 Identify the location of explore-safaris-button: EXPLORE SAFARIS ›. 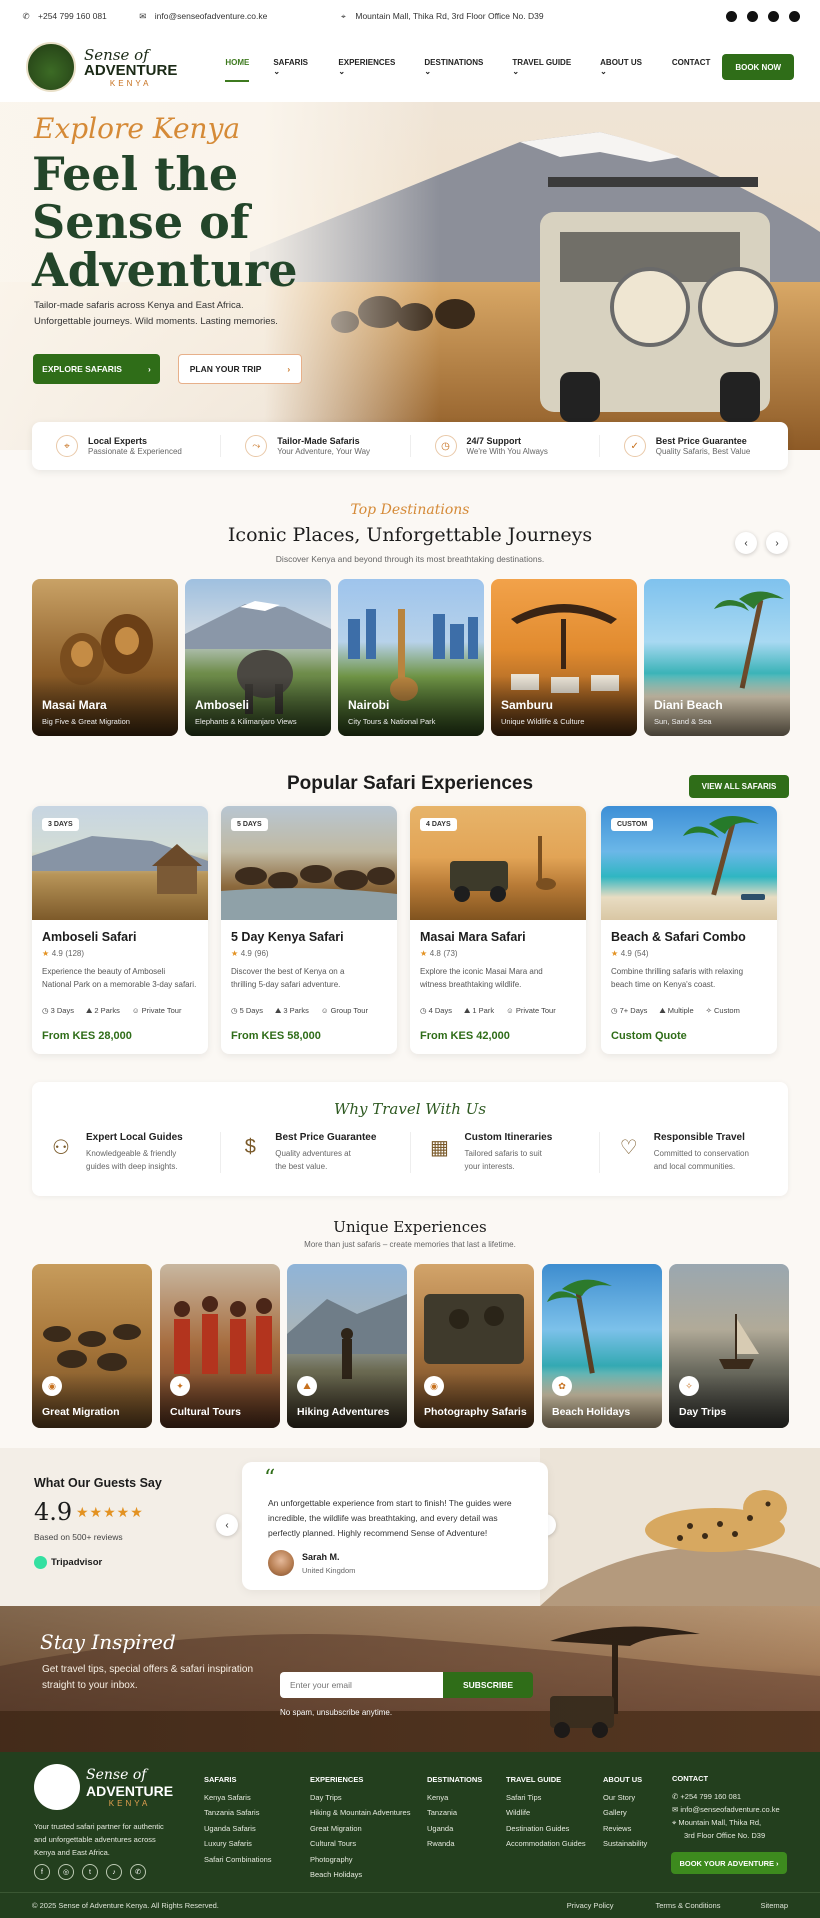
(96, 369).